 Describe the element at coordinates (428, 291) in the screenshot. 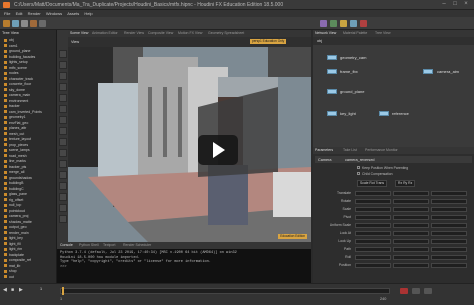

I see `realtime-icon` at that location.